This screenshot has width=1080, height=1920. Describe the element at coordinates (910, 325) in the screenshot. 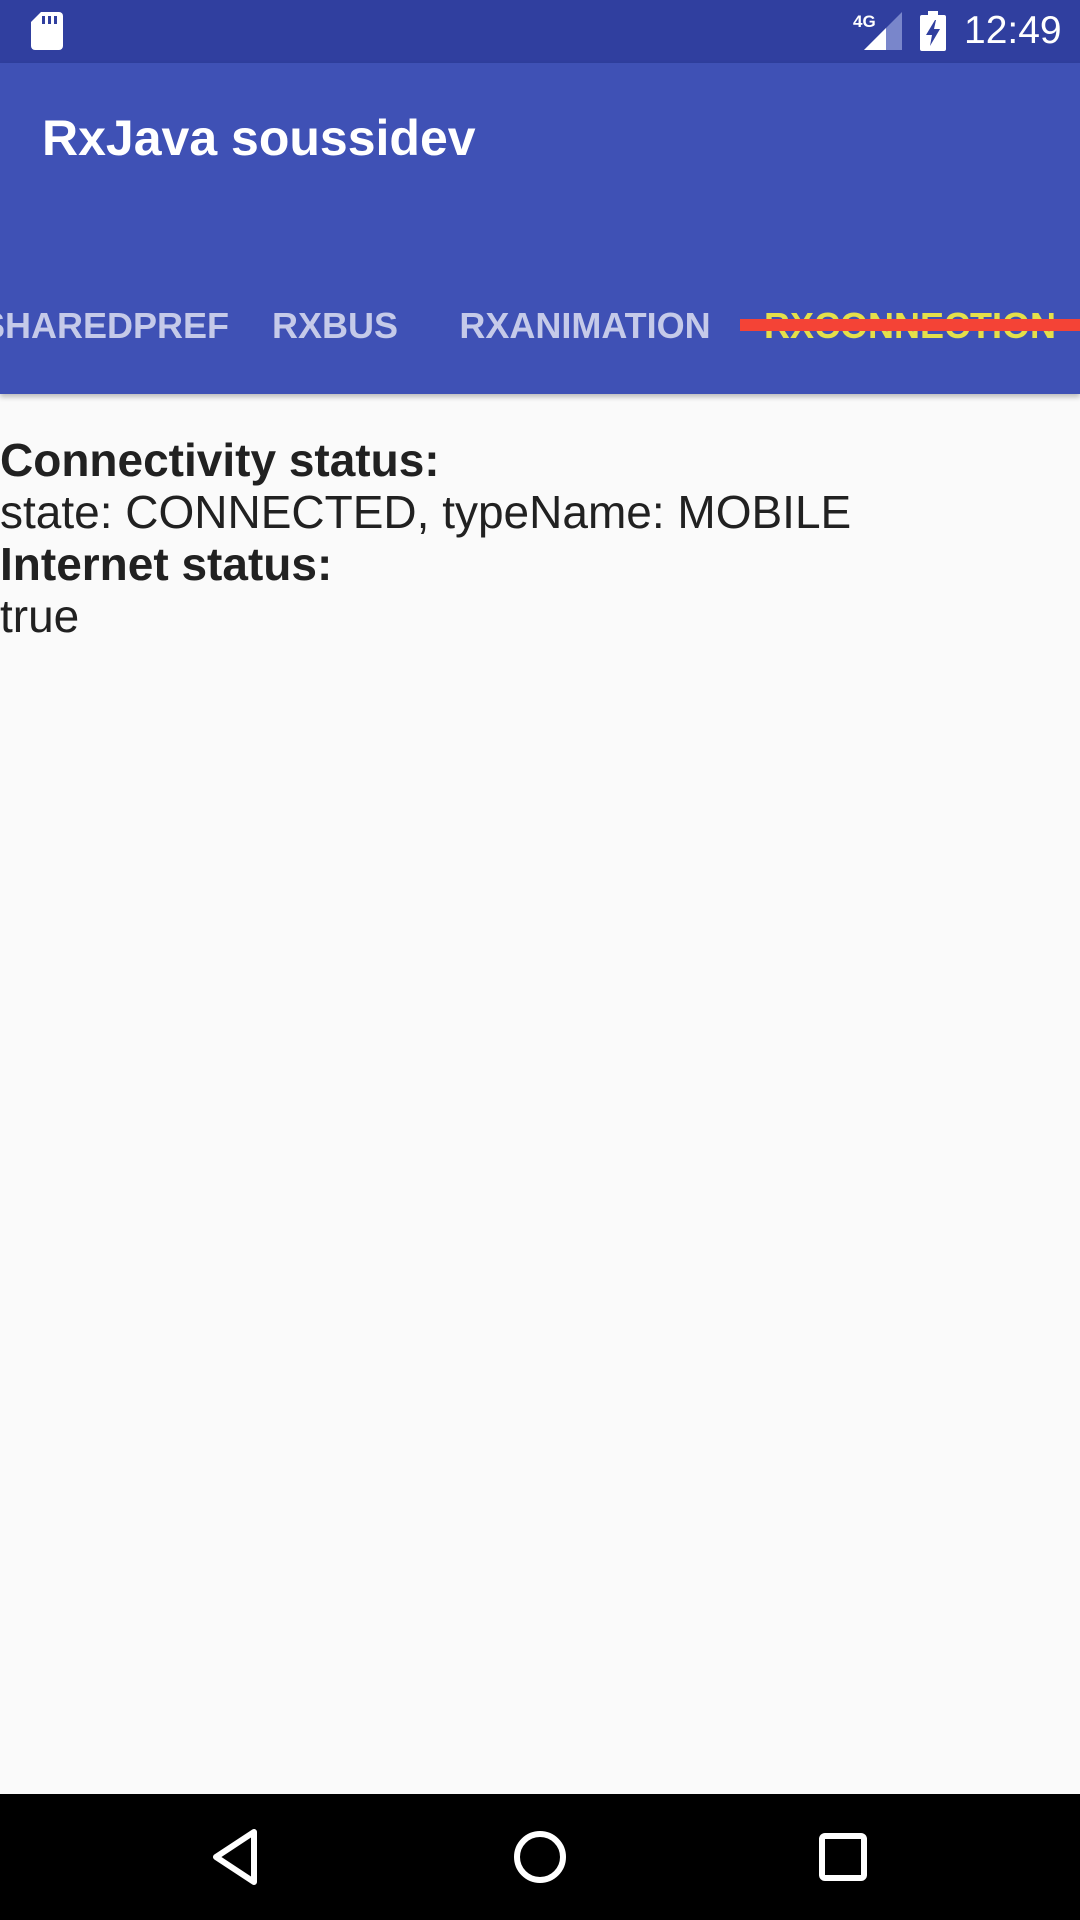

I see `tab-indicator` at that location.